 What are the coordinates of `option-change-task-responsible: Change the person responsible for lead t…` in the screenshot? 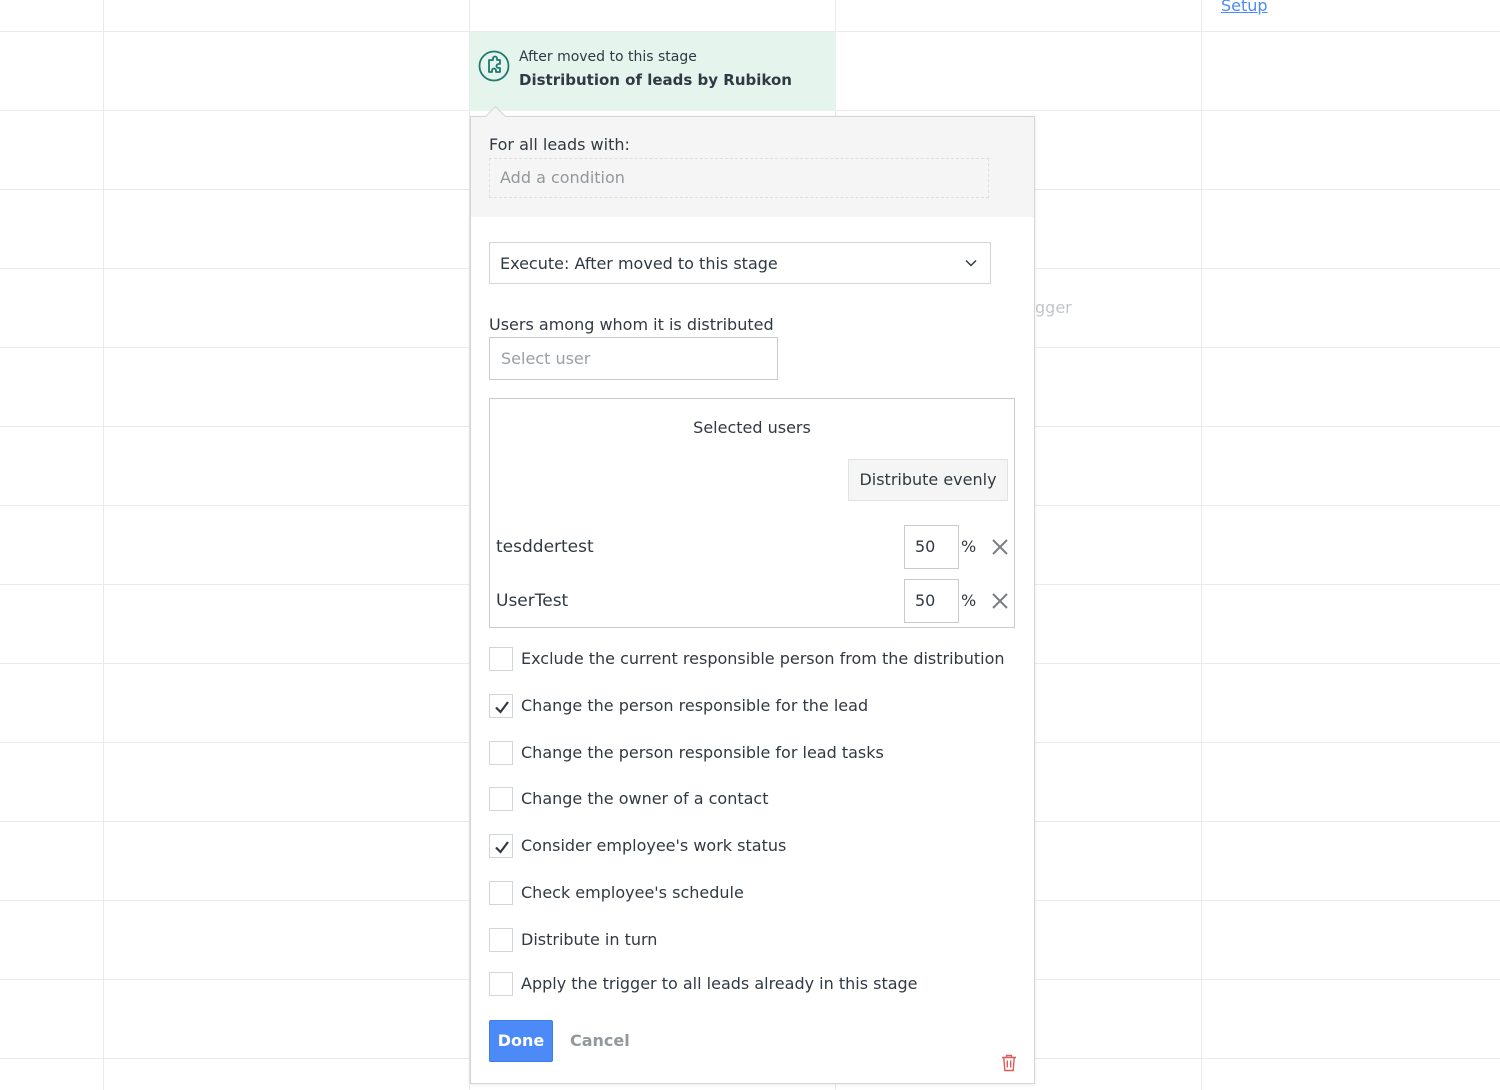 It's located at (759, 754).